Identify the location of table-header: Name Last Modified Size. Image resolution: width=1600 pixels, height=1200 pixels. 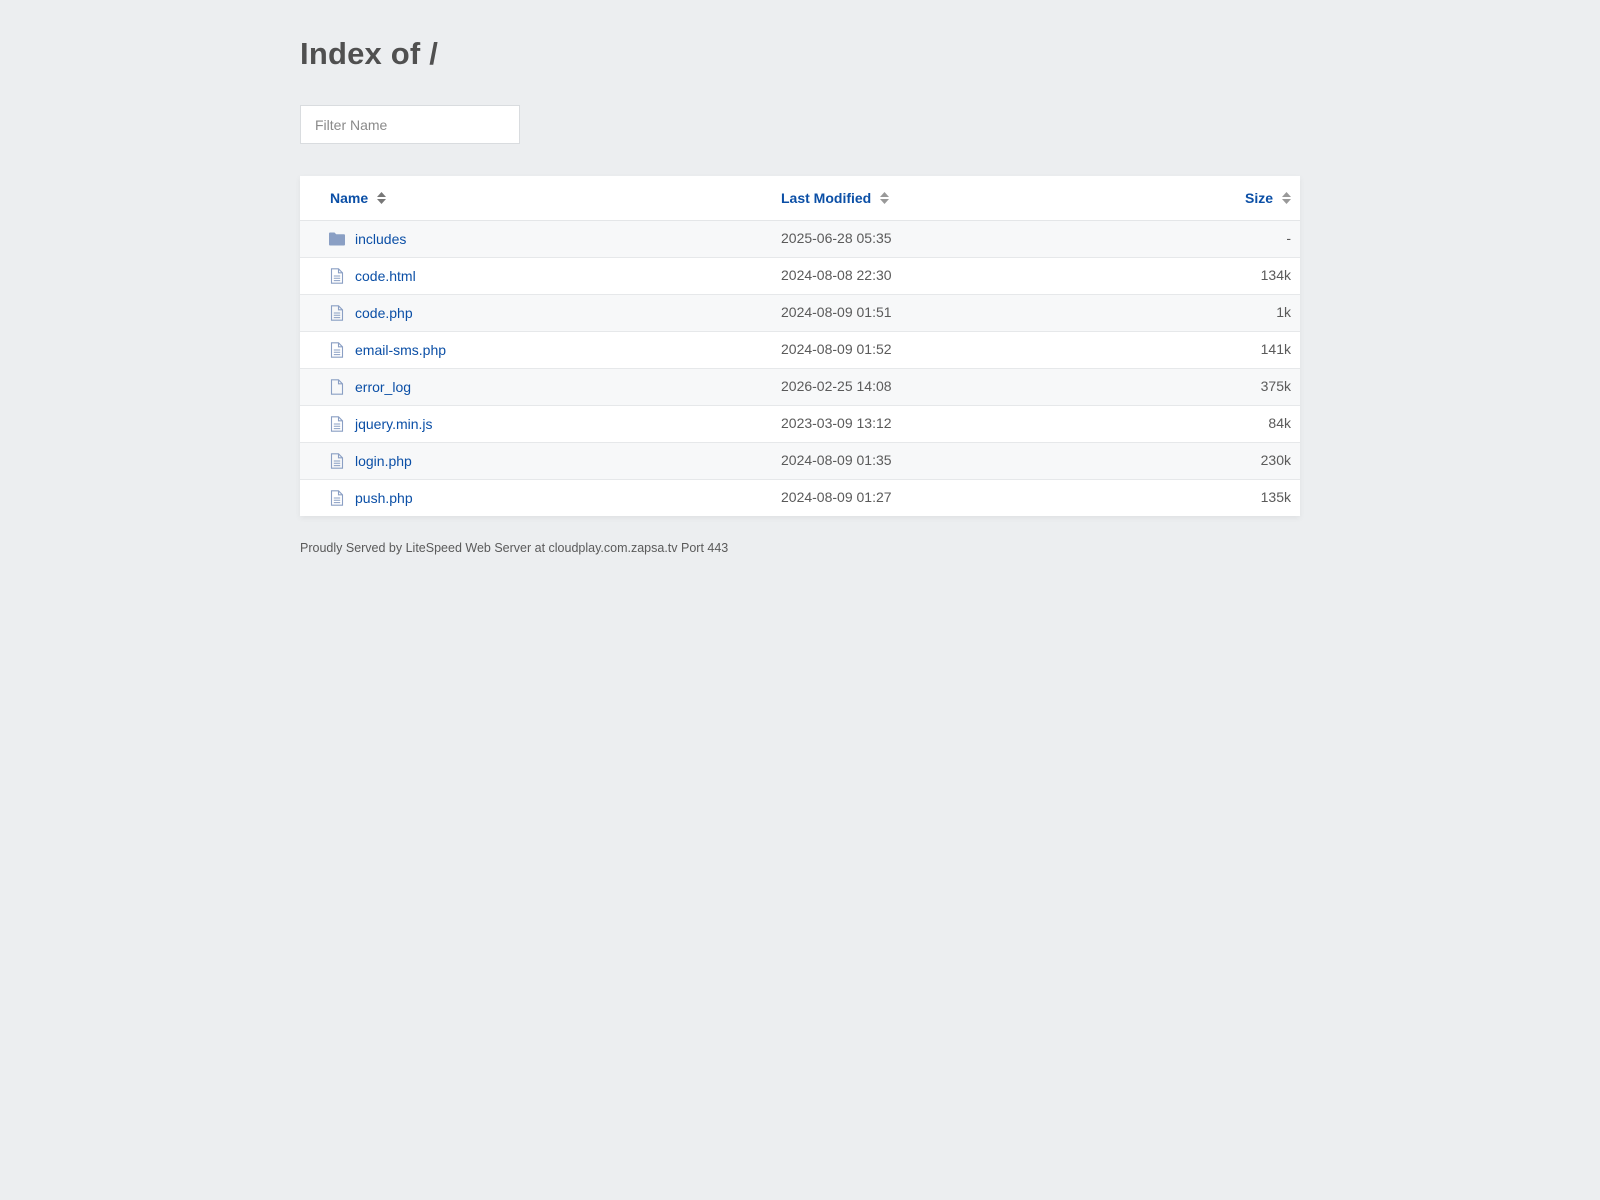
(800, 198).